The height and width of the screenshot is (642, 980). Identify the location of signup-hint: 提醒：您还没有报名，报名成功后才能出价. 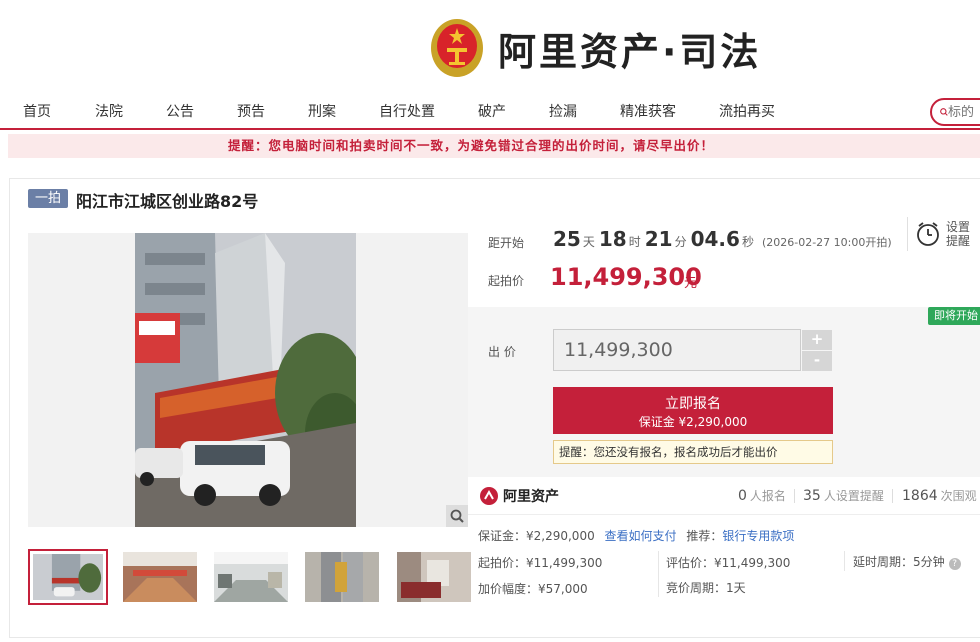
(693, 452).